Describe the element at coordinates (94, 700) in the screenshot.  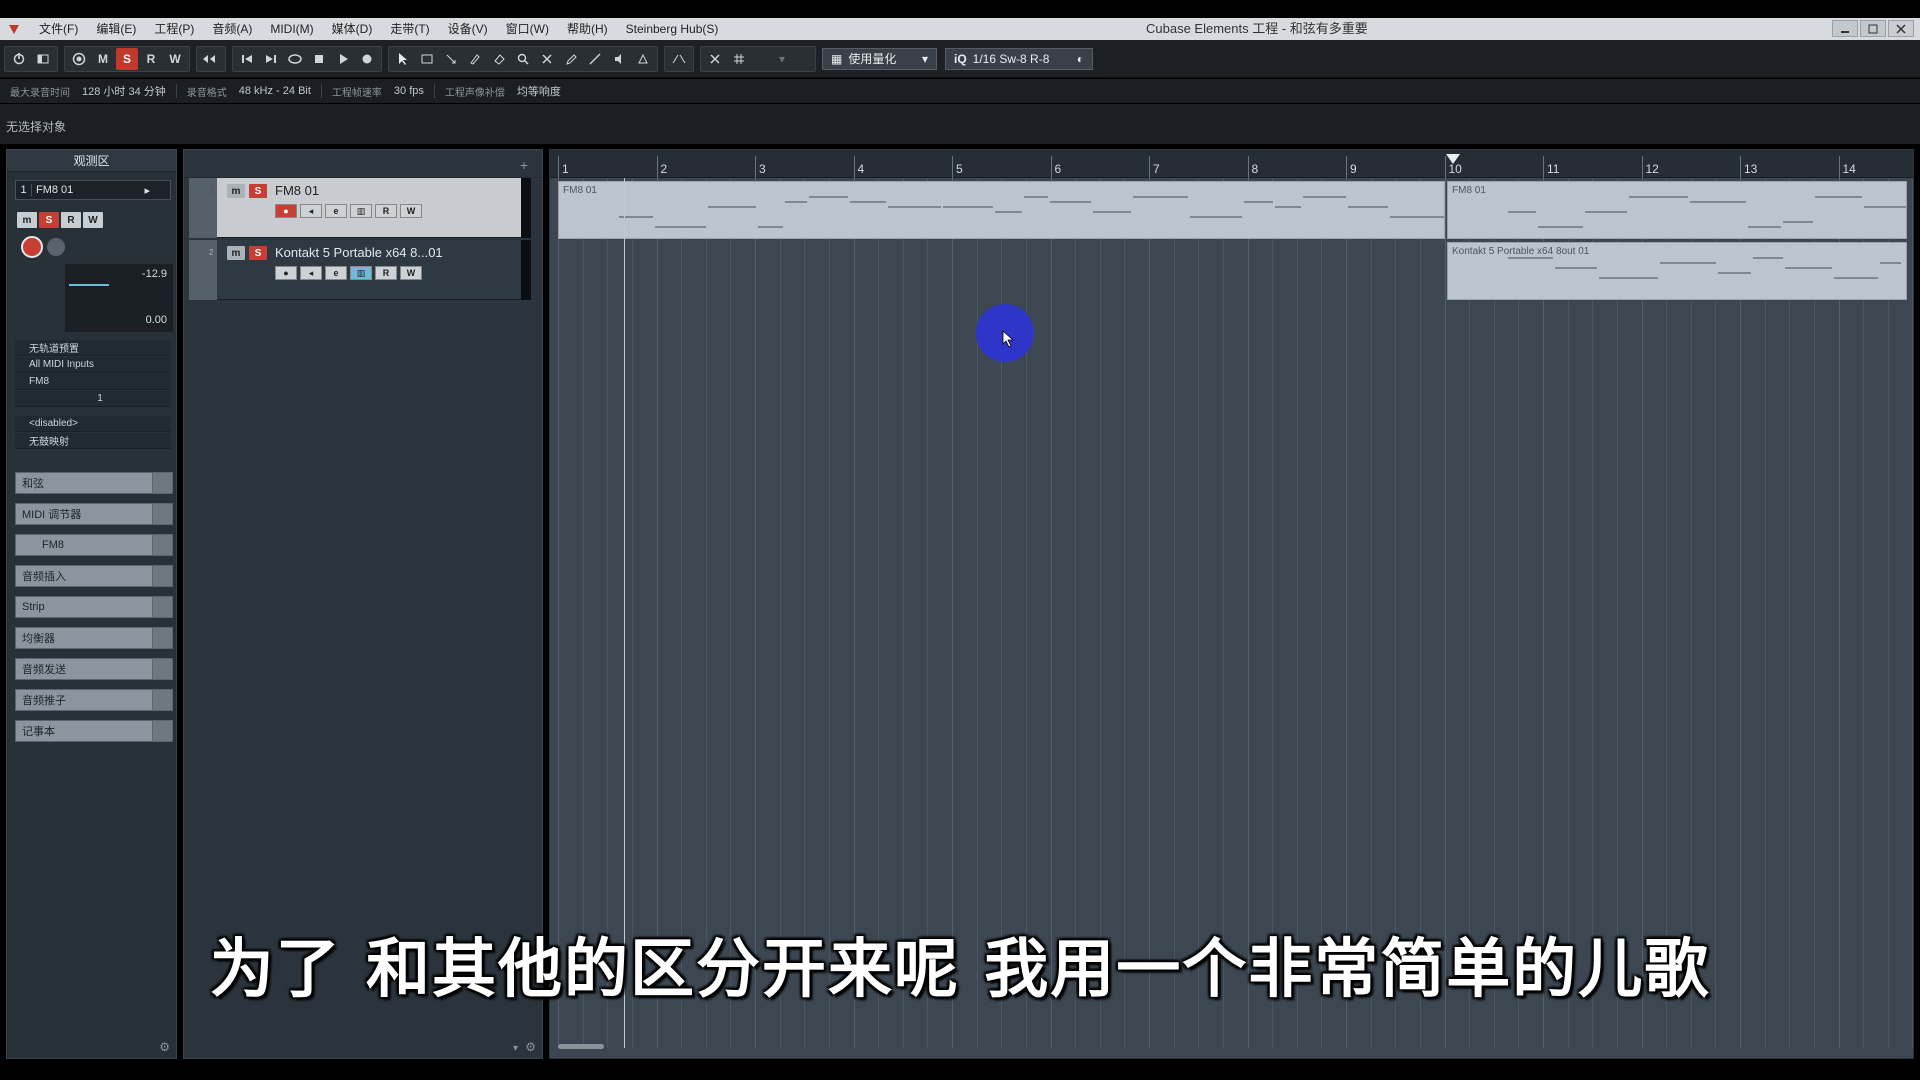
I see `section-audio-fader: 音频推子` at that location.